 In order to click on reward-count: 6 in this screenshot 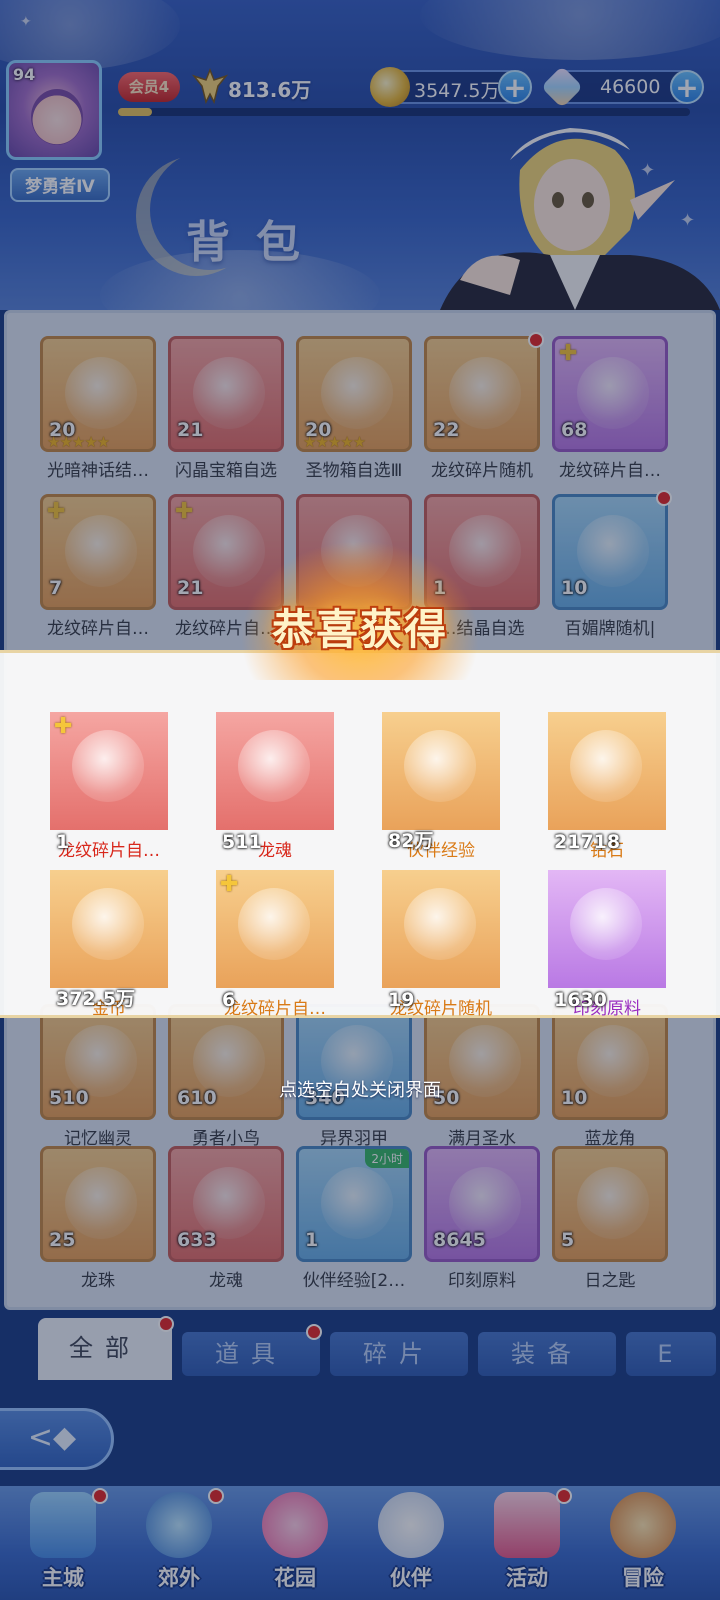, I will do `click(229, 1000)`.